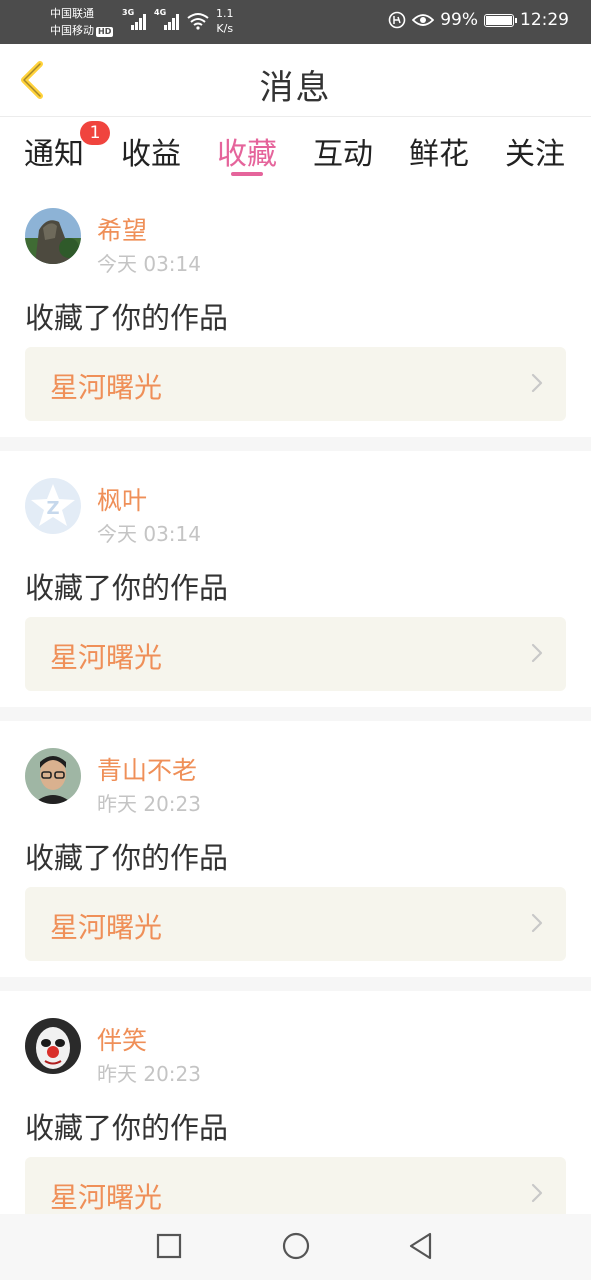 This screenshot has height=1280, width=591. What do you see at coordinates (423, 20) in the screenshot?
I see `eye-icon` at bounding box center [423, 20].